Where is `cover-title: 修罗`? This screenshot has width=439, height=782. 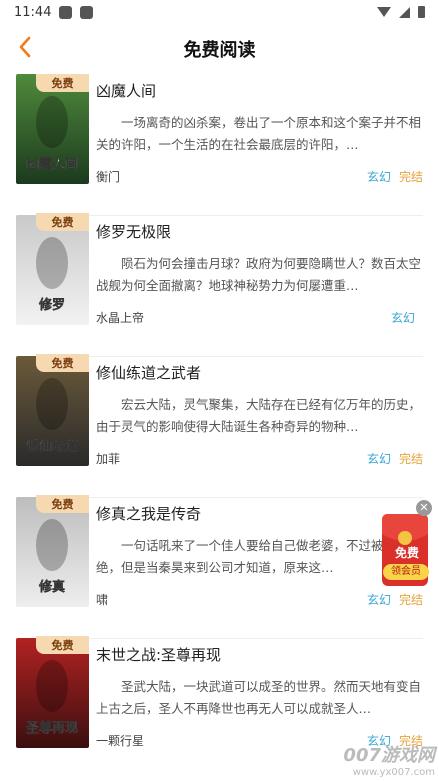 cover-title: 修罗 is located at coordinates (51, 305).